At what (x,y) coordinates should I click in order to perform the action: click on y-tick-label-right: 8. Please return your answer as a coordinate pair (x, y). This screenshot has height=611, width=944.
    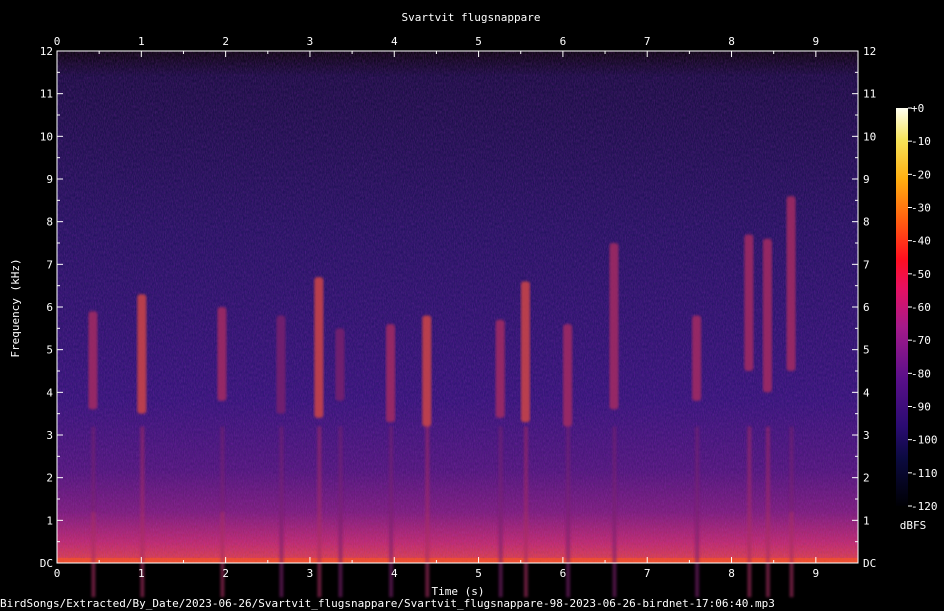
    Looking at the image, I should click on (866, 222).